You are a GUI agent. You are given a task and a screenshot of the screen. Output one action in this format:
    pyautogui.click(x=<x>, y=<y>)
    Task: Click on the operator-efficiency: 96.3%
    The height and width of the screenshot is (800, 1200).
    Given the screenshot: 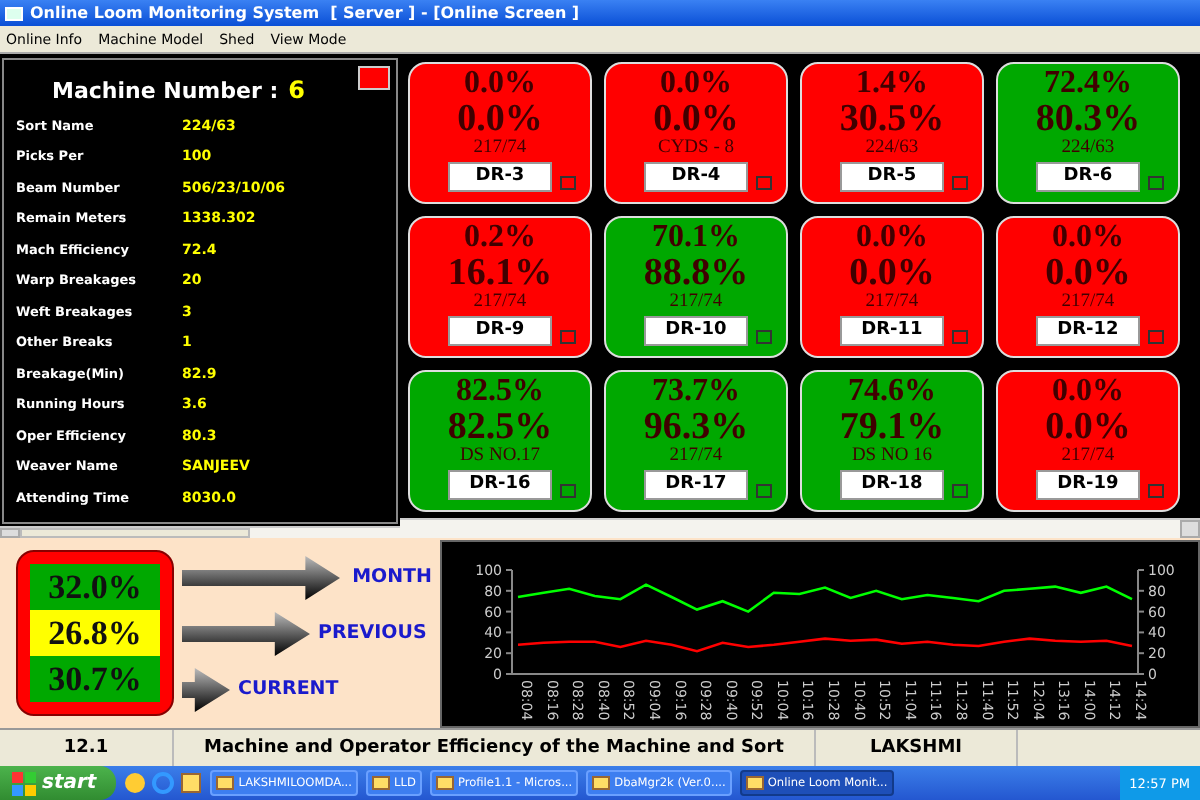 What is the action you would take?
    pyautogui.click(x=696, y=427)
    